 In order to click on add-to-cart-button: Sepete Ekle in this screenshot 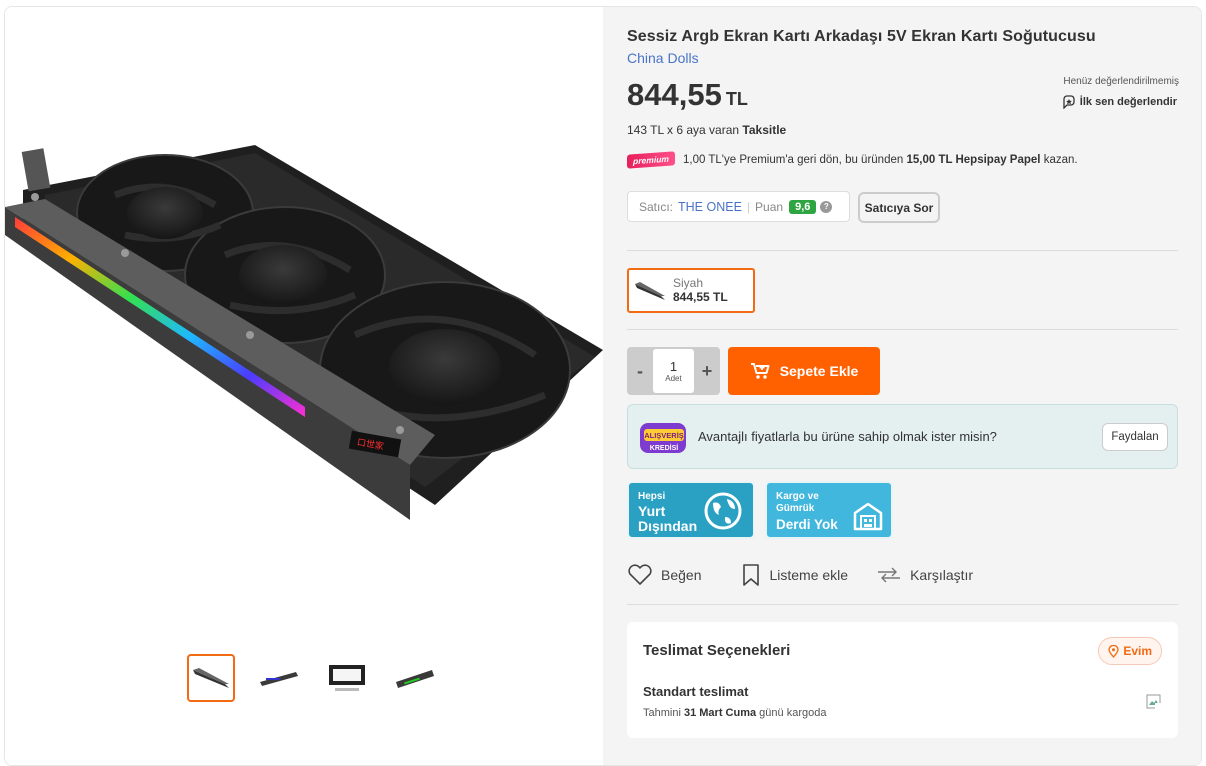, I will do `click(804, 371)`.